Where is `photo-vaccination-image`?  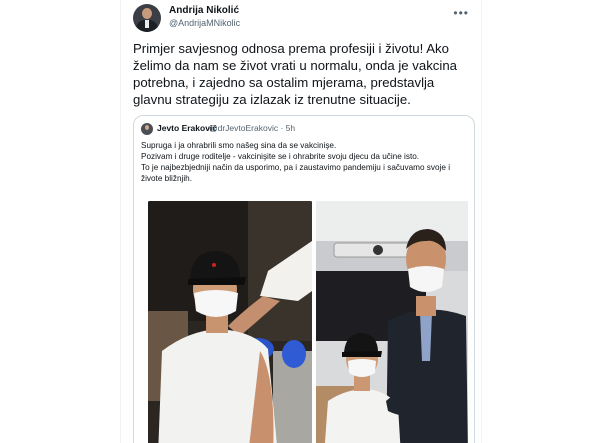 photo-vaccination-image is located at coordinates (230, 322).